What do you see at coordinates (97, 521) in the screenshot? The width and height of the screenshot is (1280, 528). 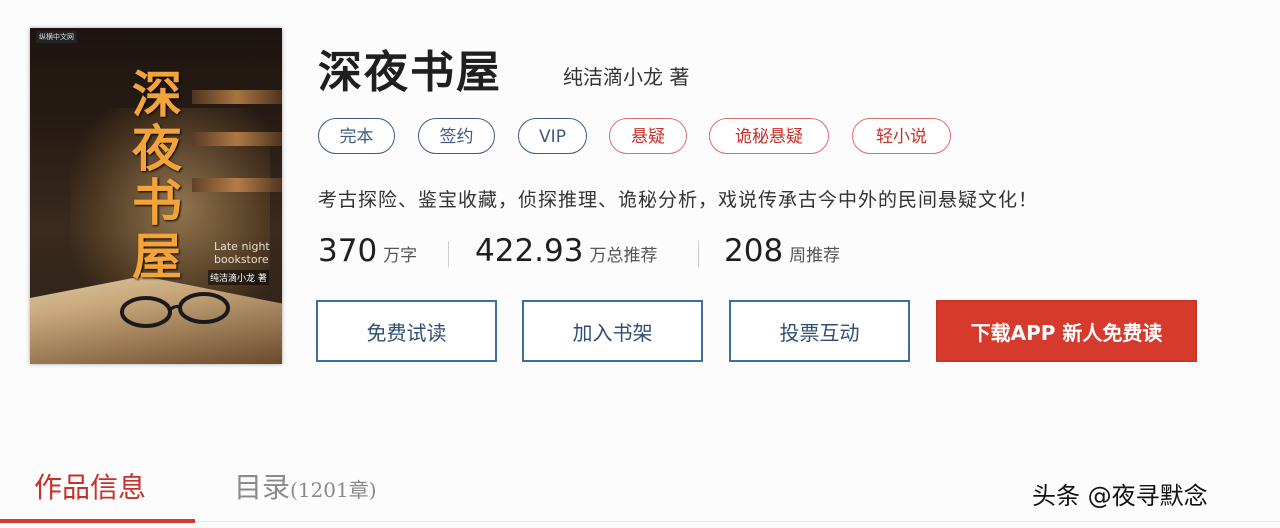 I see `active-tab-indicator` at bounding box center [97, 521].